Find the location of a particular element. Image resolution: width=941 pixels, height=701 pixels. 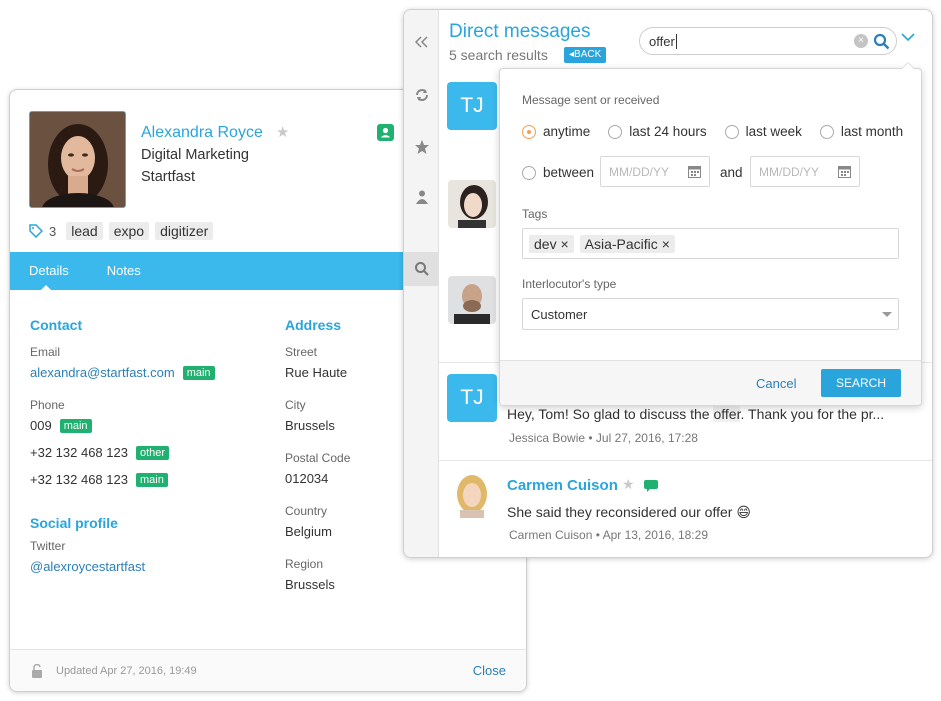

contact-type-icon is located at coordinates (385, 132).